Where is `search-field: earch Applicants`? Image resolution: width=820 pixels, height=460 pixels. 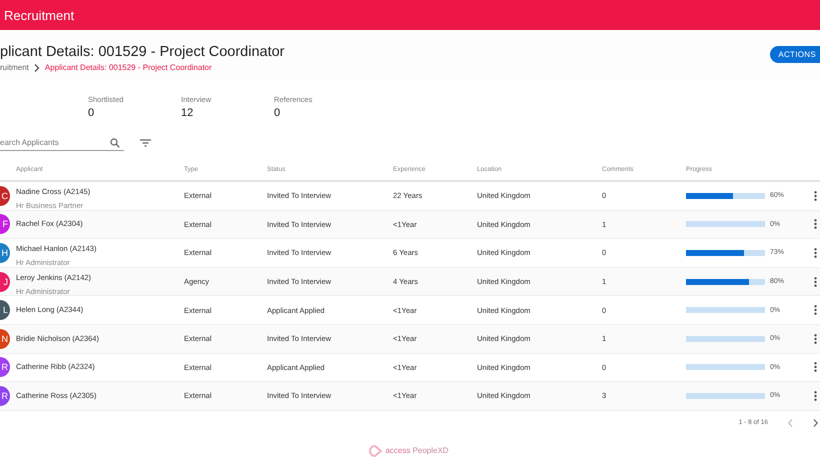 search-field: earch Applicants is located at coordinates (62, 143).